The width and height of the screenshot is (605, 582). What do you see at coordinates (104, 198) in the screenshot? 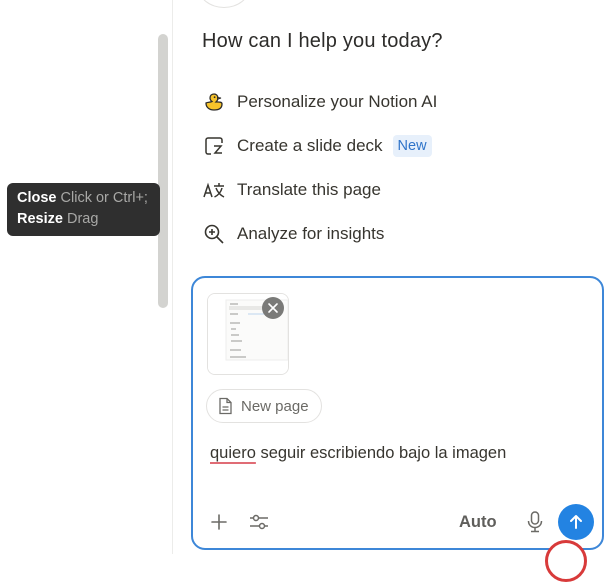
I see `tooltip-close-hint: Click or Ctrl+;` at bounding box center [104, 198].